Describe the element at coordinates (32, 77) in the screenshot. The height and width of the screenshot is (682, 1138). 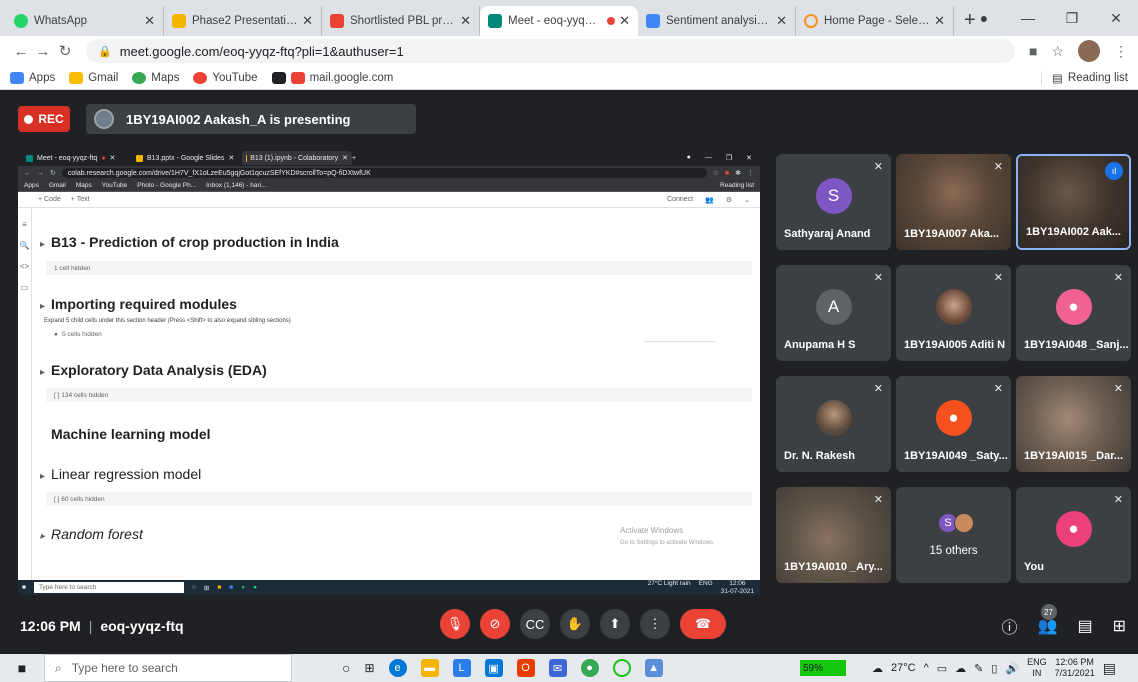
I see `bookmark-apps: Apps` at that location.